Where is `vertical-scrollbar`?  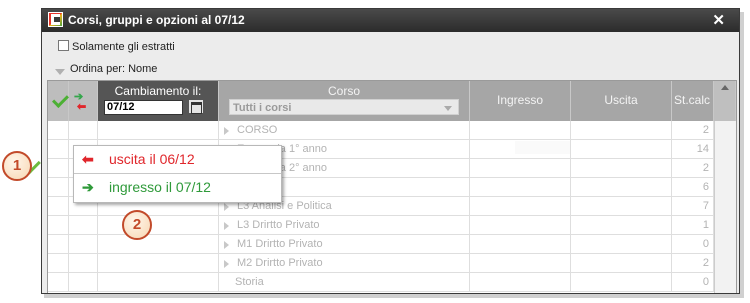
vertical-scrollbar is located at coordinates (725, 207).